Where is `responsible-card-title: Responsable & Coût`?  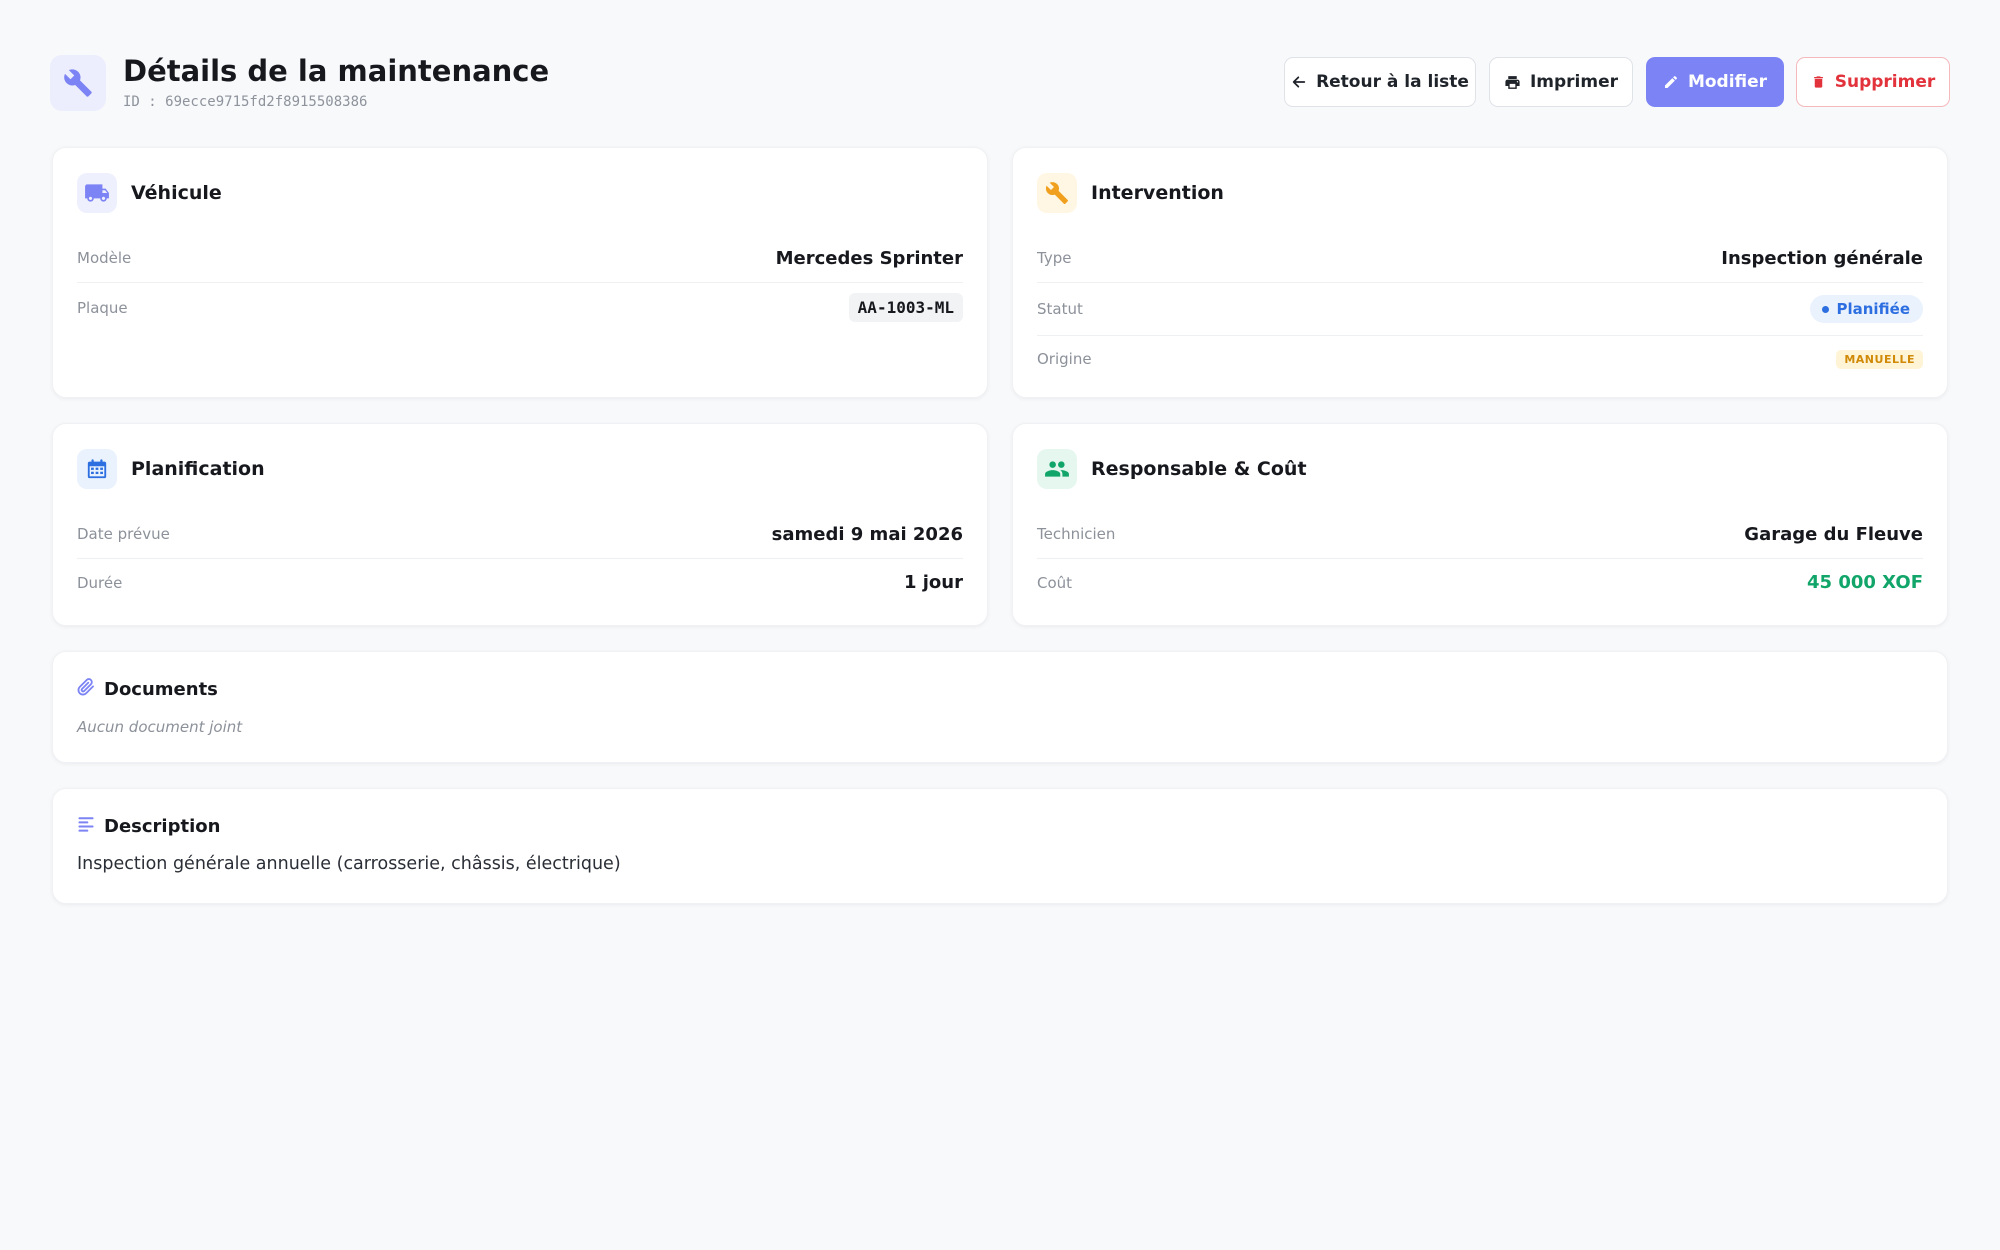 responsible-card-title: Responsable & Coût is located at coordinates (1199, 469).